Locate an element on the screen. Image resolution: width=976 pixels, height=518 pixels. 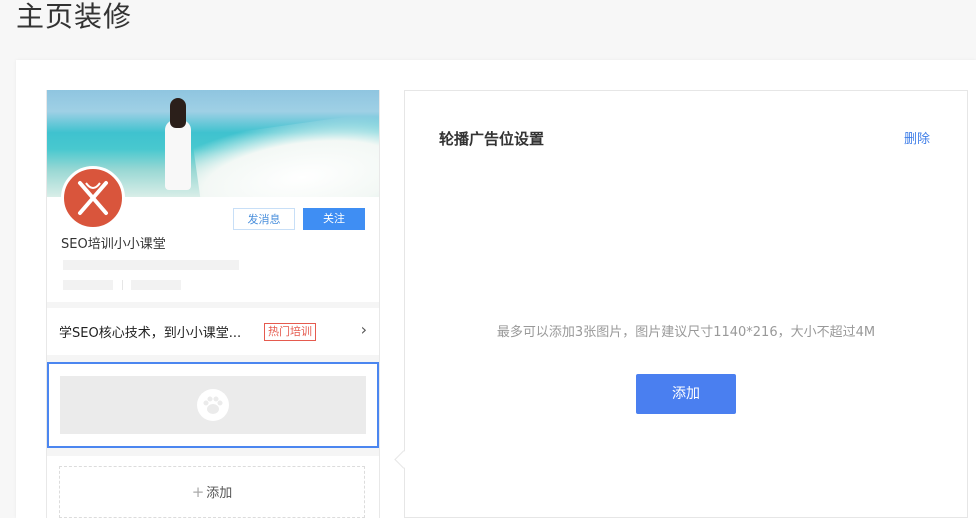
add-image-button: 添加 is located at coordinates (686, 394).